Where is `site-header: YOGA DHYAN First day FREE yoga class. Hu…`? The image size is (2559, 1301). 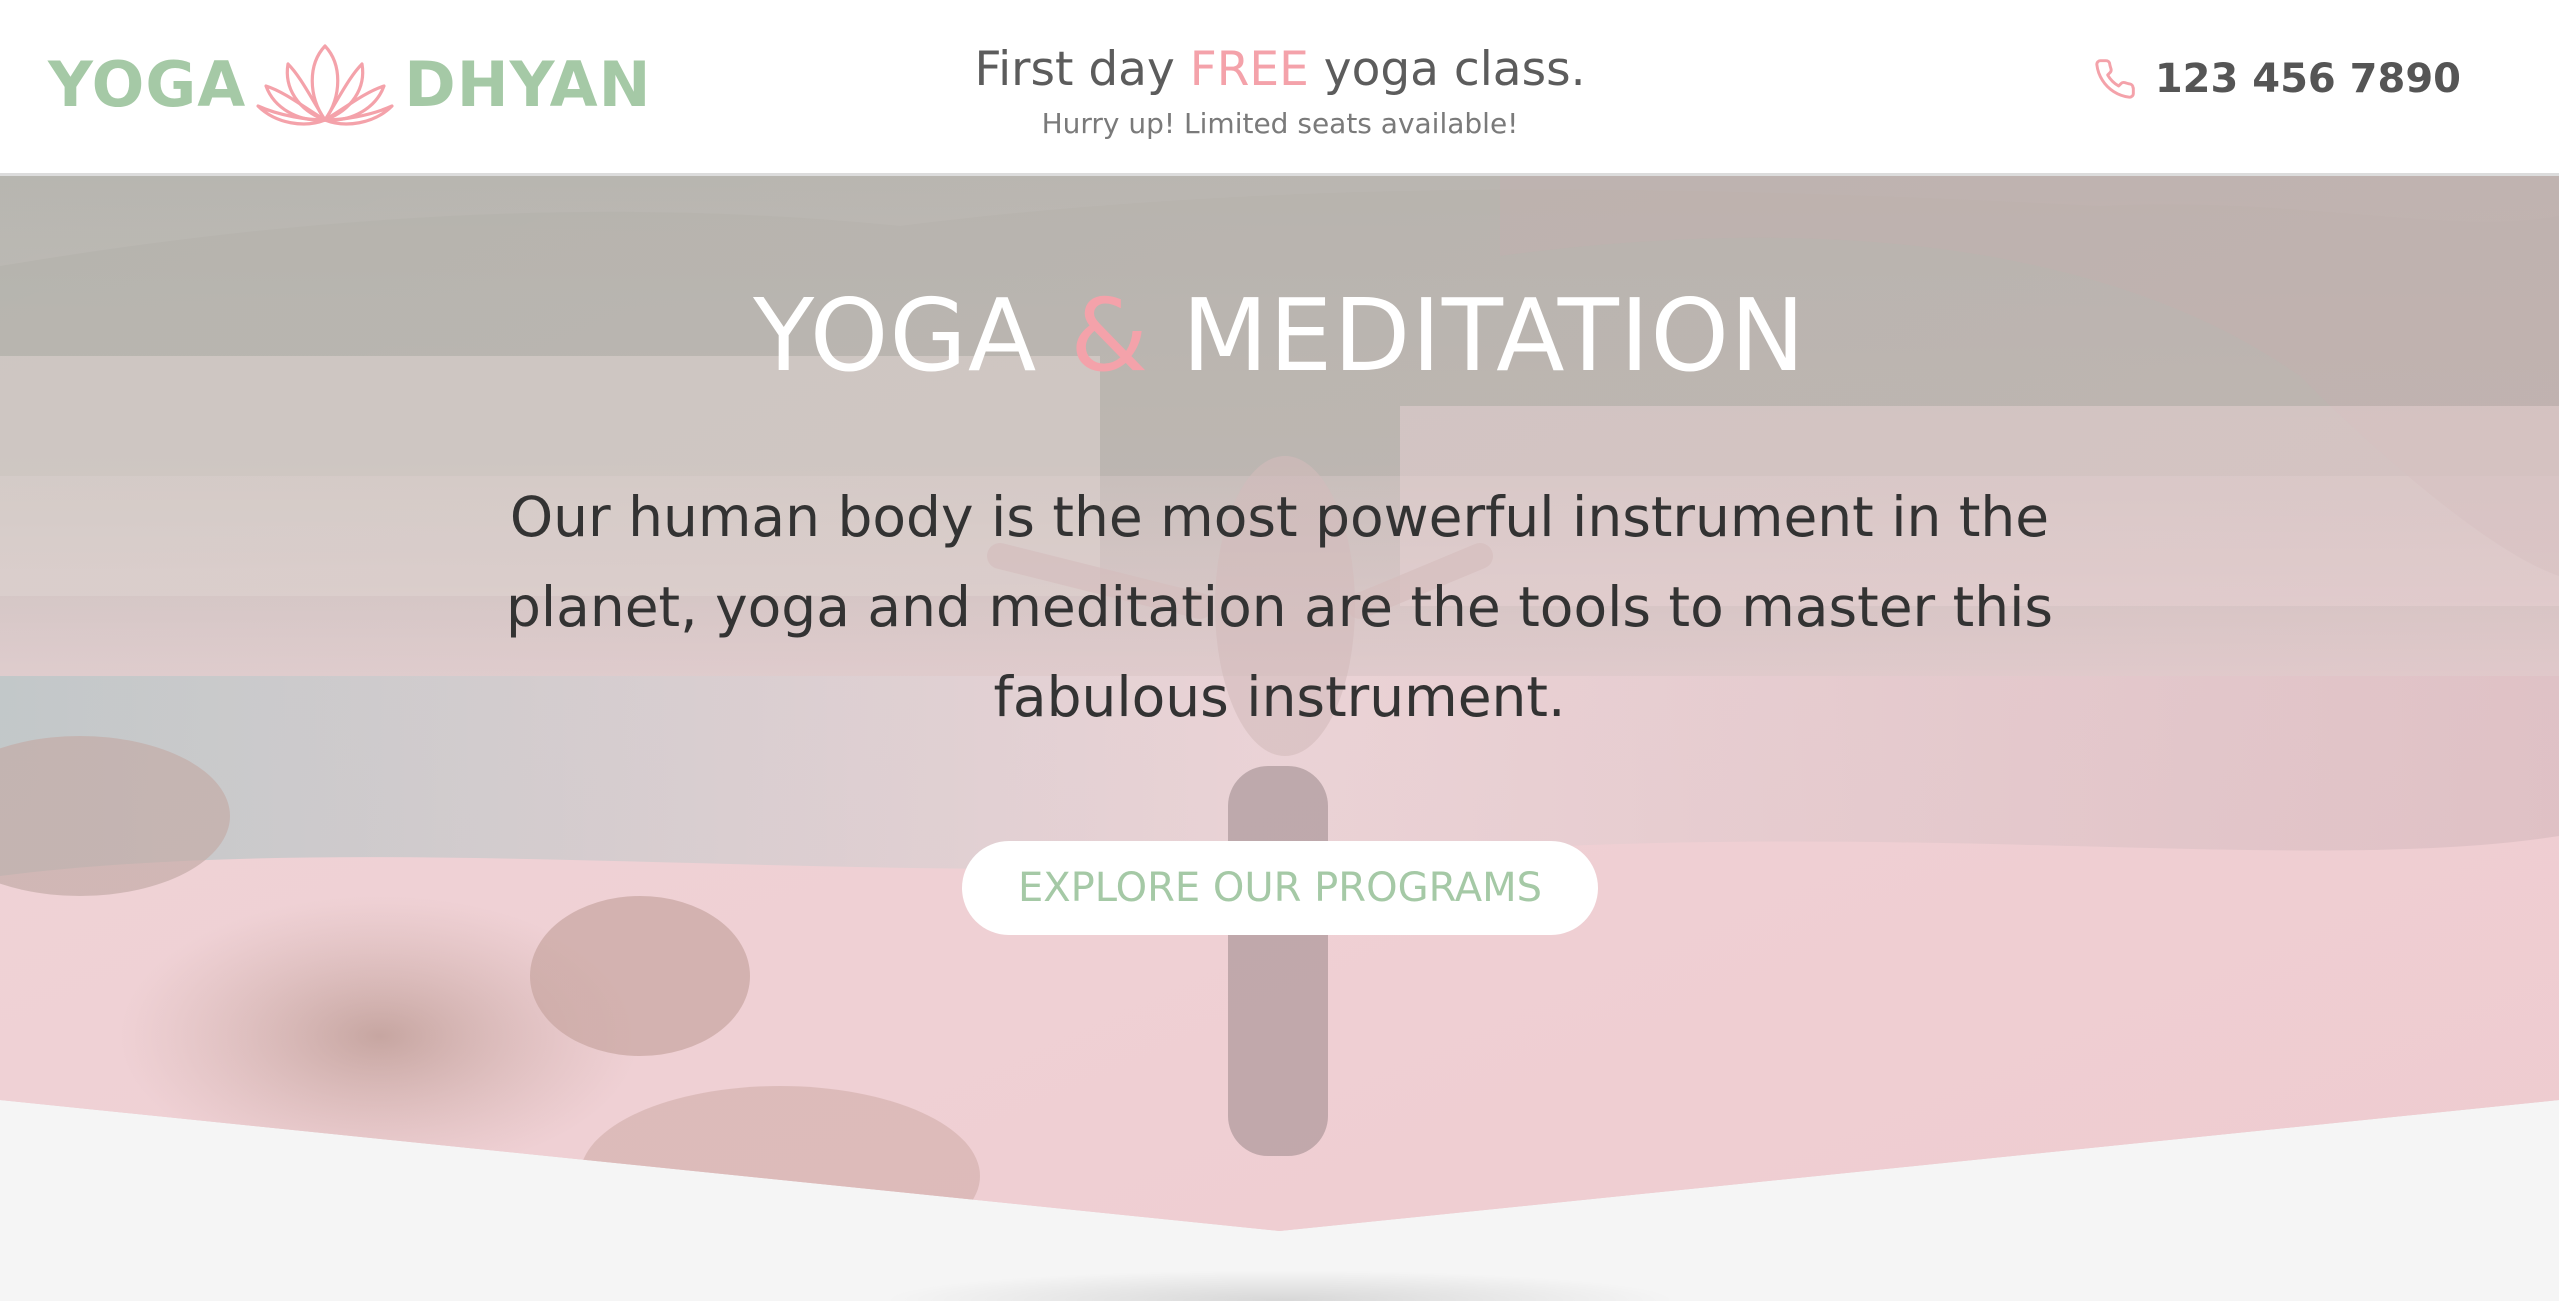 site-header: YOGA DHYAN First day FREE yoga class. Hu… is located at coordinates (1279, 88).